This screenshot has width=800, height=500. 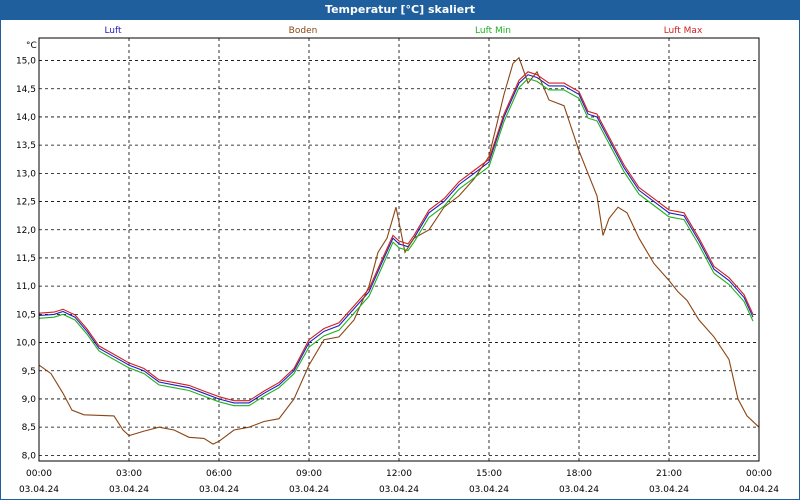 What do you see at coordinates (29, 400) in the screenshot?
I see `y-tick-label: 9,0` at bounding box center [29, 400].